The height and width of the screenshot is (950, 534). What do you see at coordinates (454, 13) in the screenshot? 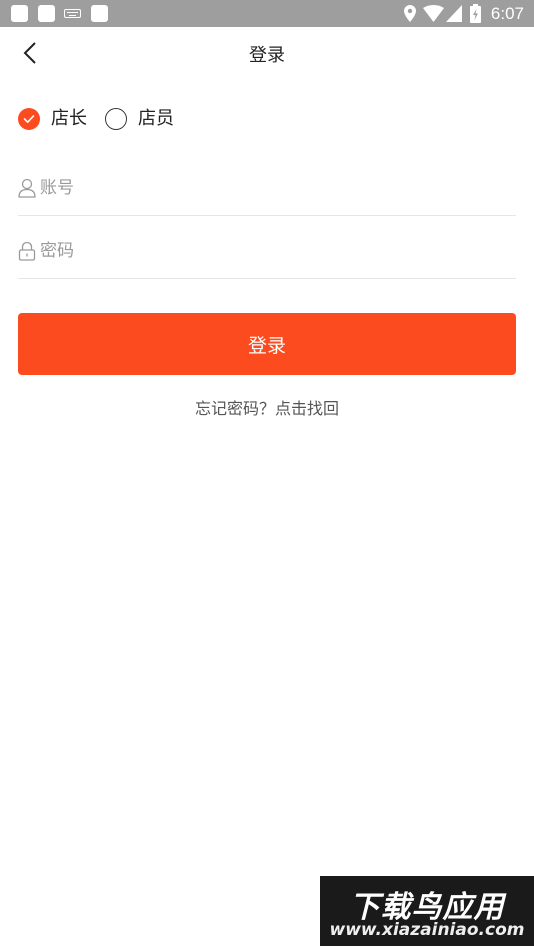
I see `cellular-signal-icon` at bounding box center [454, 13].